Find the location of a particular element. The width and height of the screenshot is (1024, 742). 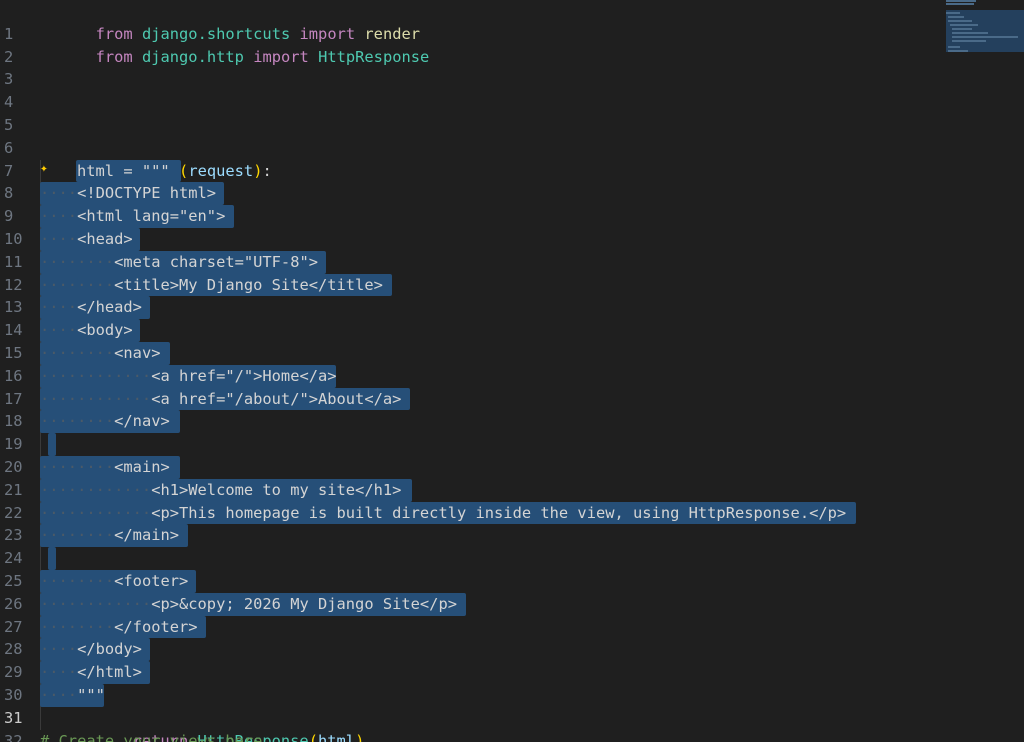

code-line: 24 ········</main> is located at coordinates (512, 545).